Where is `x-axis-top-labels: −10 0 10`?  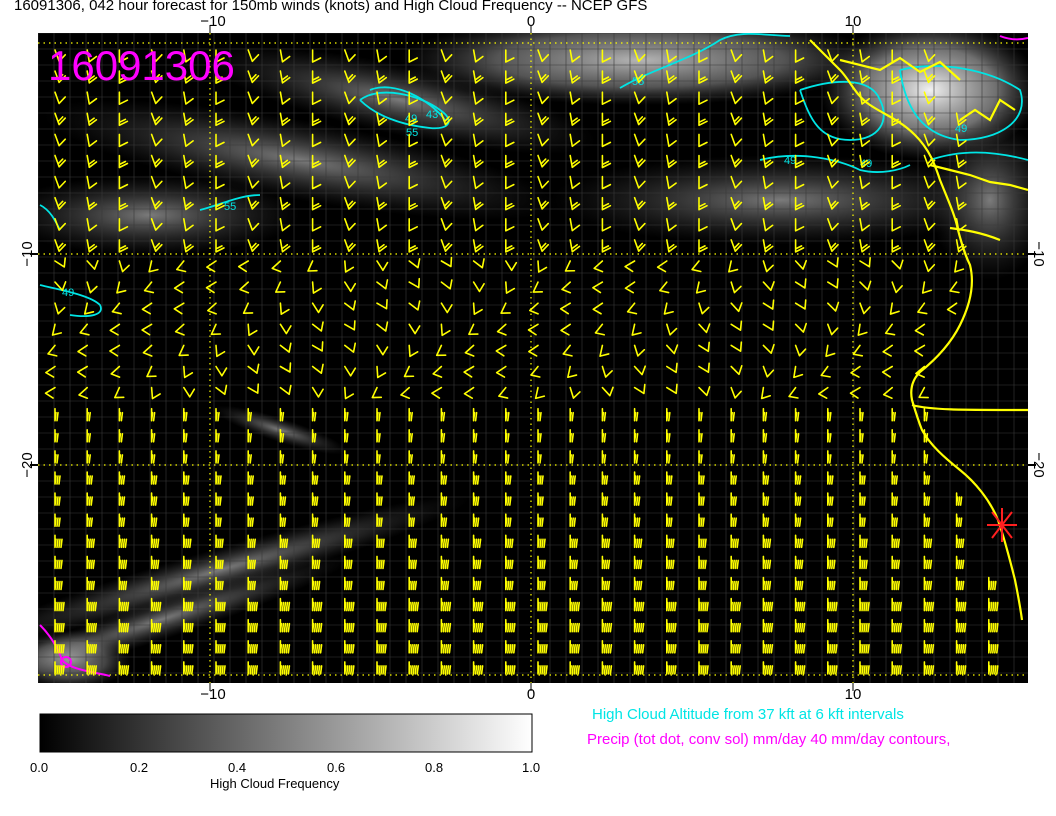 x-axis-top-labels: −10 0 10 is located at coordinates (530, 21).